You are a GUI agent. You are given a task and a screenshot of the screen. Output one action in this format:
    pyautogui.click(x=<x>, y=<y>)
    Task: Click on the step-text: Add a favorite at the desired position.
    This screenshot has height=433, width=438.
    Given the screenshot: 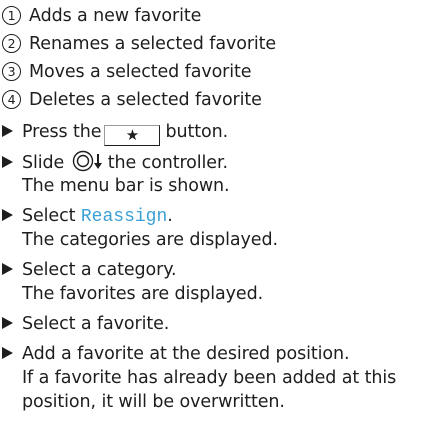 What is the action you would take?
    pyautogui.click(x=186, y=354)
    